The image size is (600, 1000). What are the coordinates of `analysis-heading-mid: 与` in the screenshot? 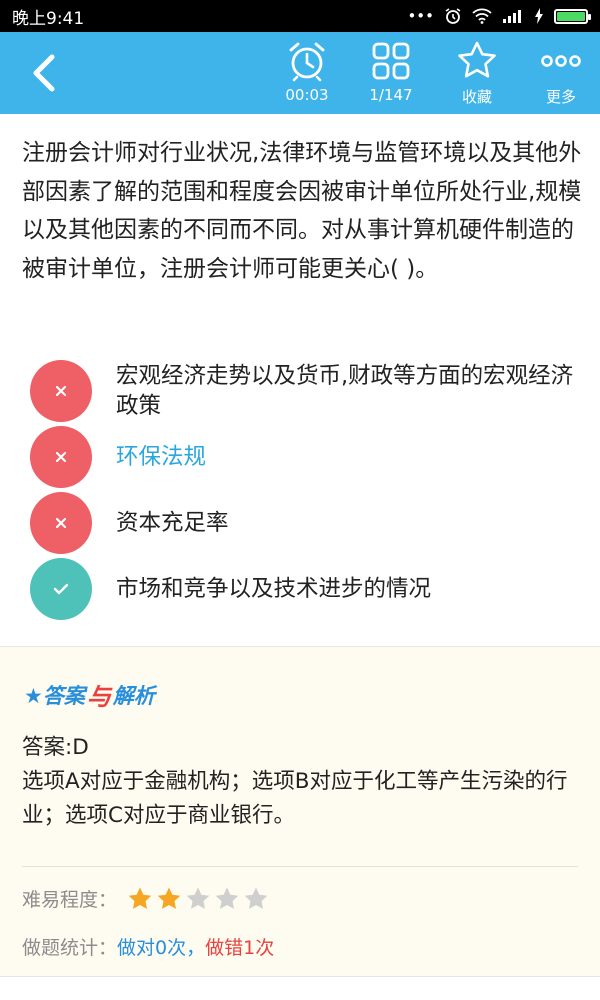 It's located at (98, 697).